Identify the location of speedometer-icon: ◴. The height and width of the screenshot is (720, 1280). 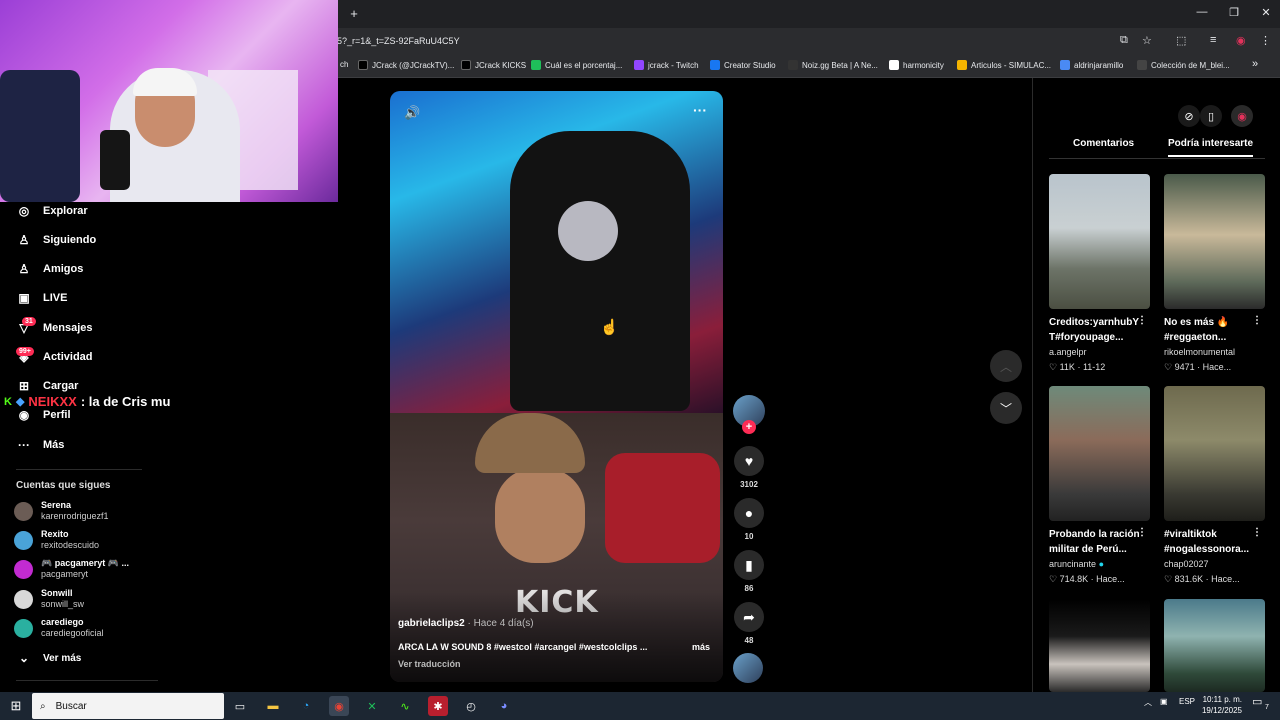
(471, 706).